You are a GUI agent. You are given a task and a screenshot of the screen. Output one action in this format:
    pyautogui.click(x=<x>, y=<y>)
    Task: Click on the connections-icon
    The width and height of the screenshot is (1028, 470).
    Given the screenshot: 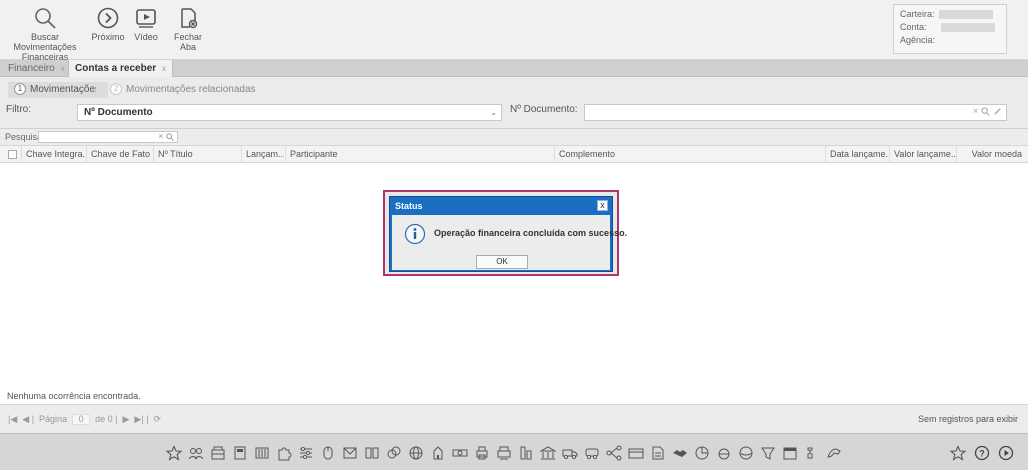 What is the action you would take?
    pyautogui.click(x=614, y=453)
    